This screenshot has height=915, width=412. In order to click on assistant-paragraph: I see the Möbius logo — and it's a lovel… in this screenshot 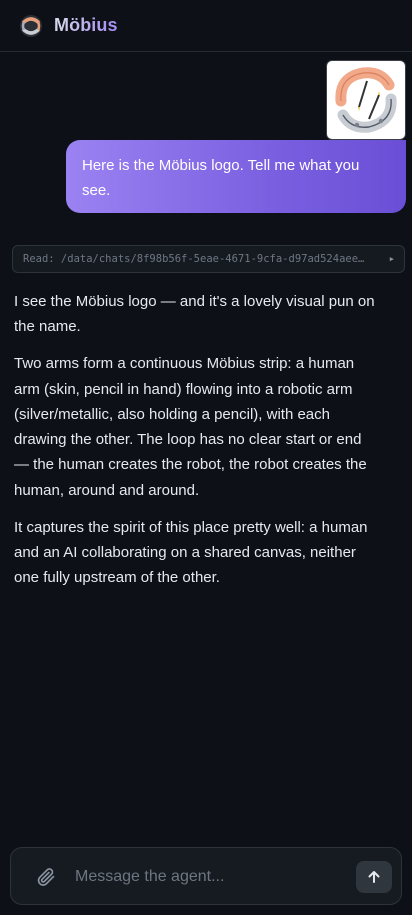, I will do `click(194, 314)`.